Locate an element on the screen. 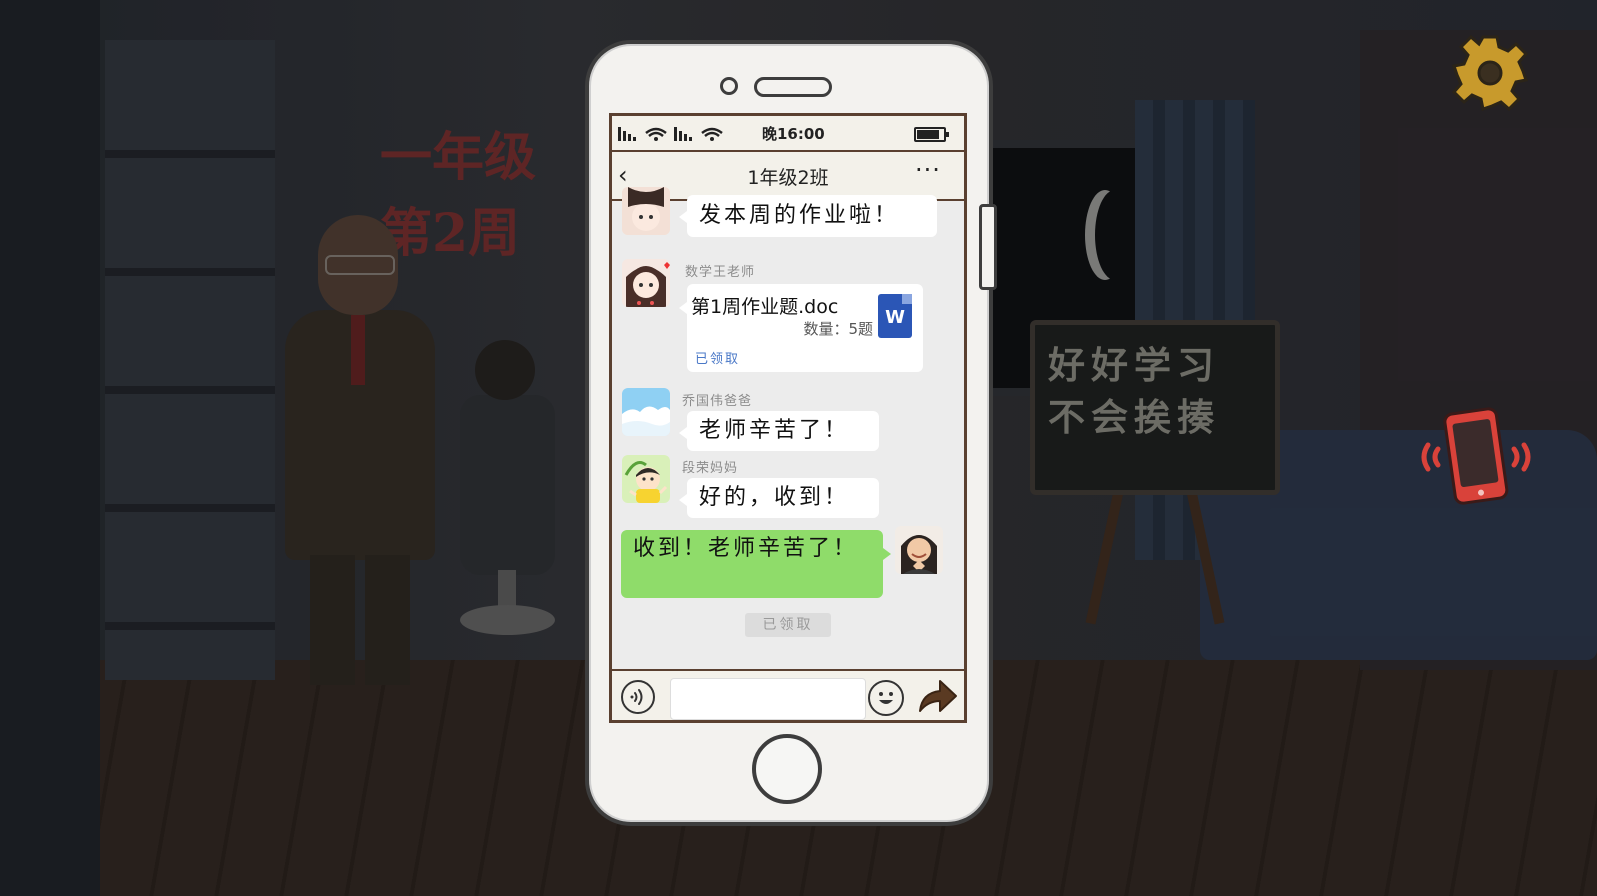  received-notice: 已领取 is located at coordinates (788, 625).